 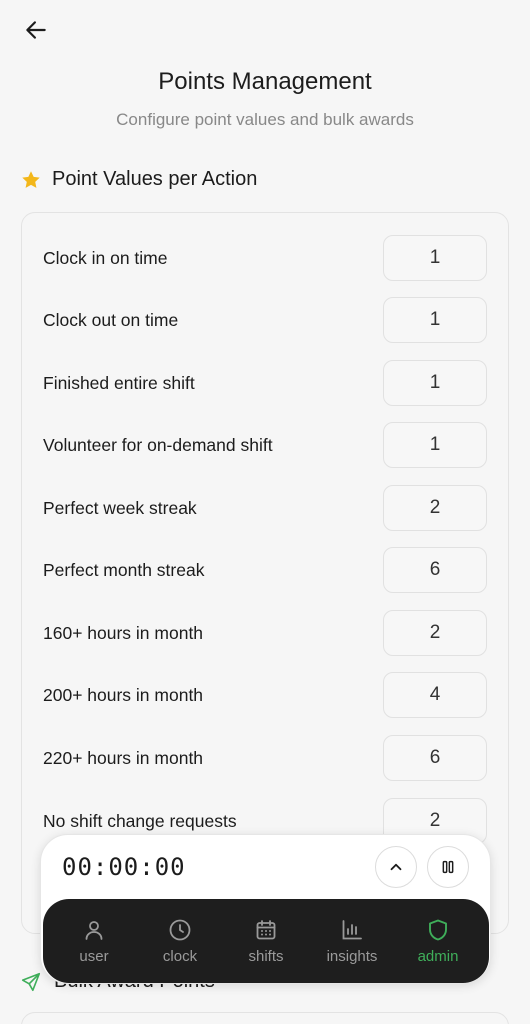 I want to click on action-label: Clock in on time, so click(x=105, y=257).